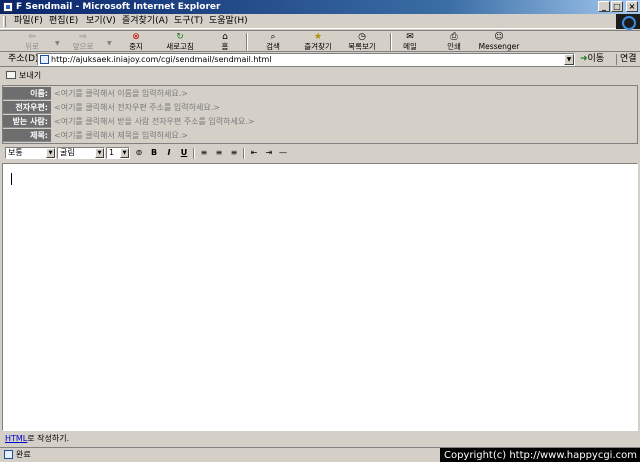  I want to click on forward-button: ⇨ 앞으로, so click(83, 41).